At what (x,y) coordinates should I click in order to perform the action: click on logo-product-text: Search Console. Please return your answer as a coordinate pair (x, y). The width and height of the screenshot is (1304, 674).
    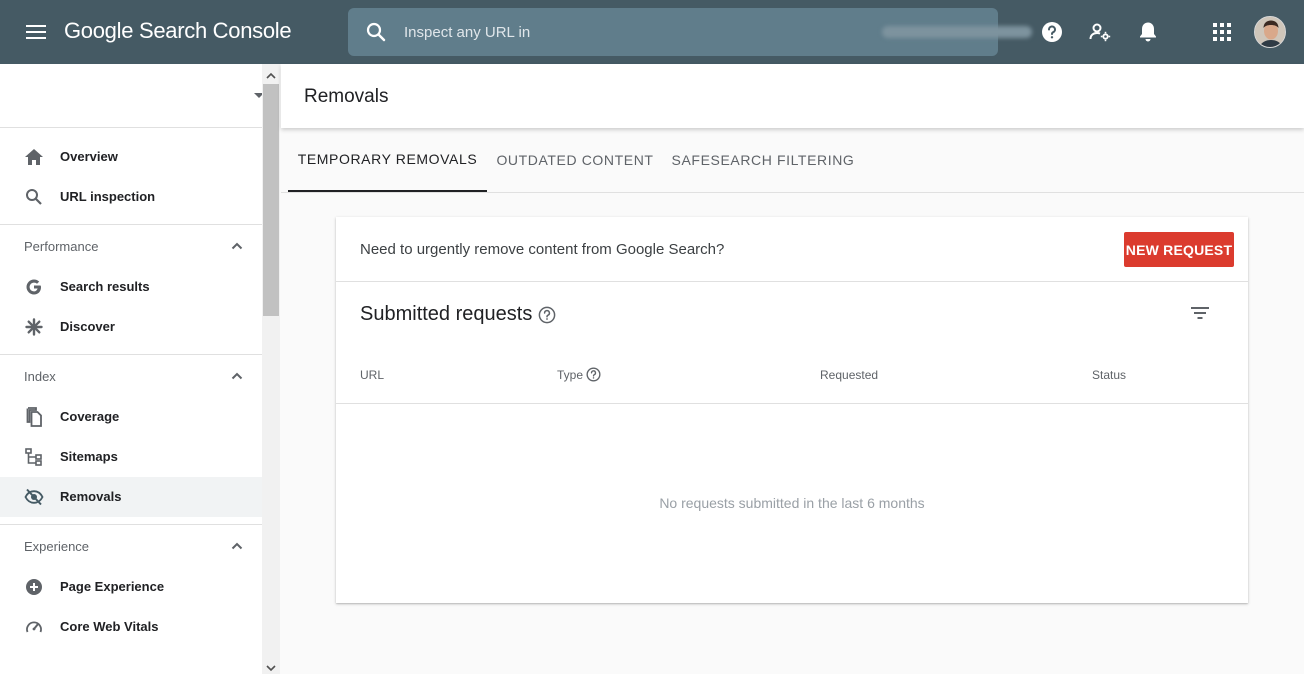
    Looking at the image, I should click on (215, 30).